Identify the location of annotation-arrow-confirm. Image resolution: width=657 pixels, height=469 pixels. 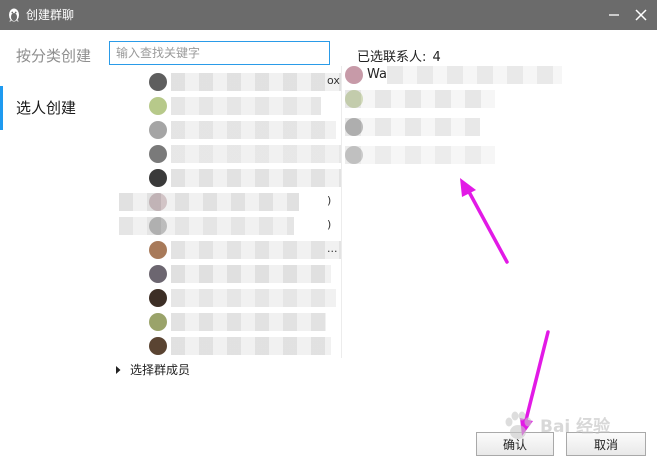
(537, 376).